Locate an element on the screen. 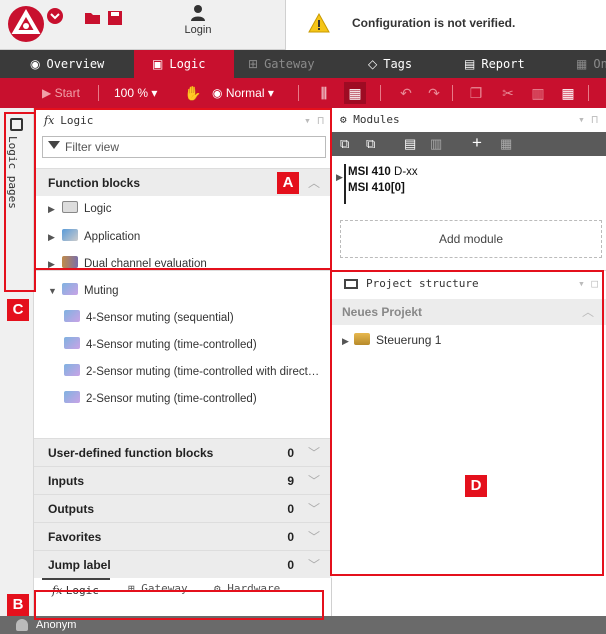  callout-c-marker: C is located at coordinates (18, 310).